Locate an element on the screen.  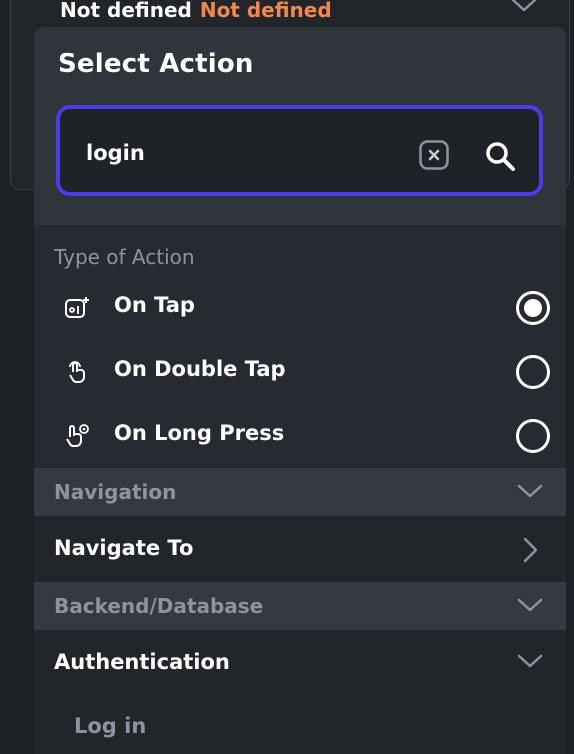
tap-icon is located at coordinates (77, 307).